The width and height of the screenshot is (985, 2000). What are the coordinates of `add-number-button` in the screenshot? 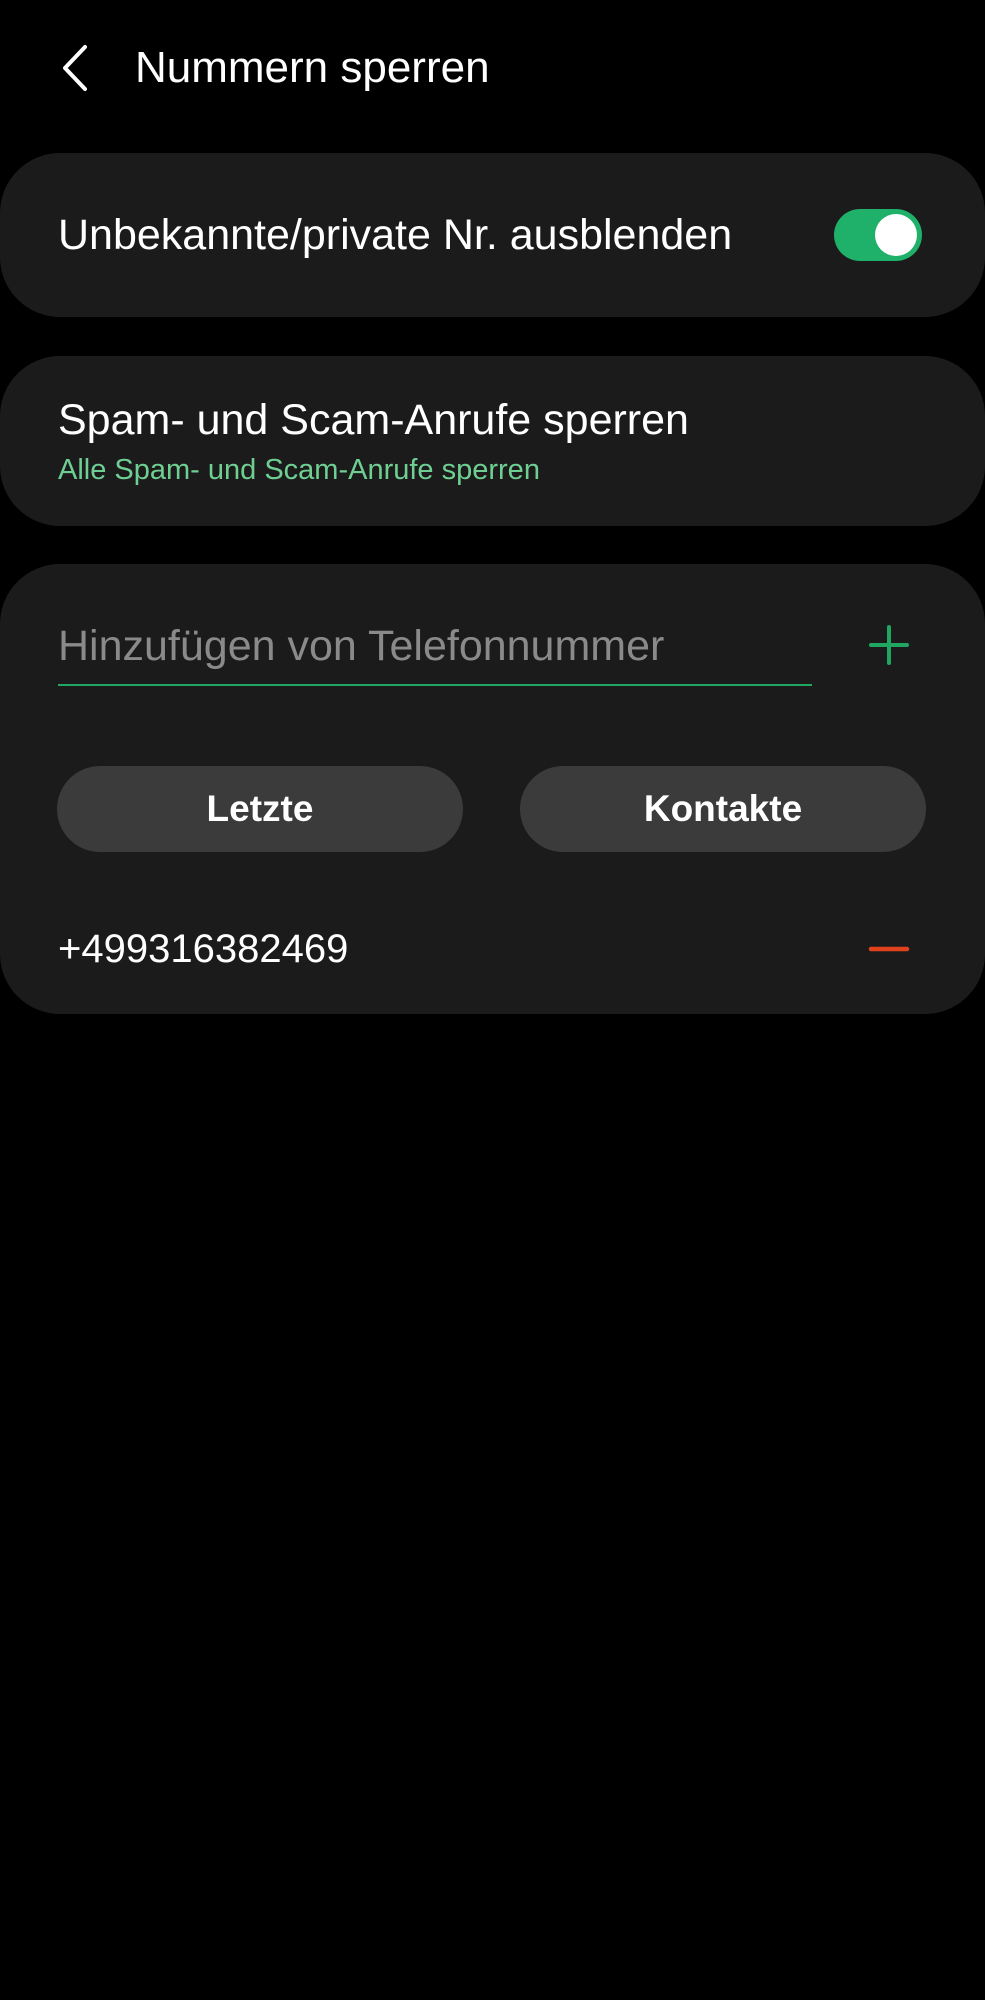 It's located at (889, 645).